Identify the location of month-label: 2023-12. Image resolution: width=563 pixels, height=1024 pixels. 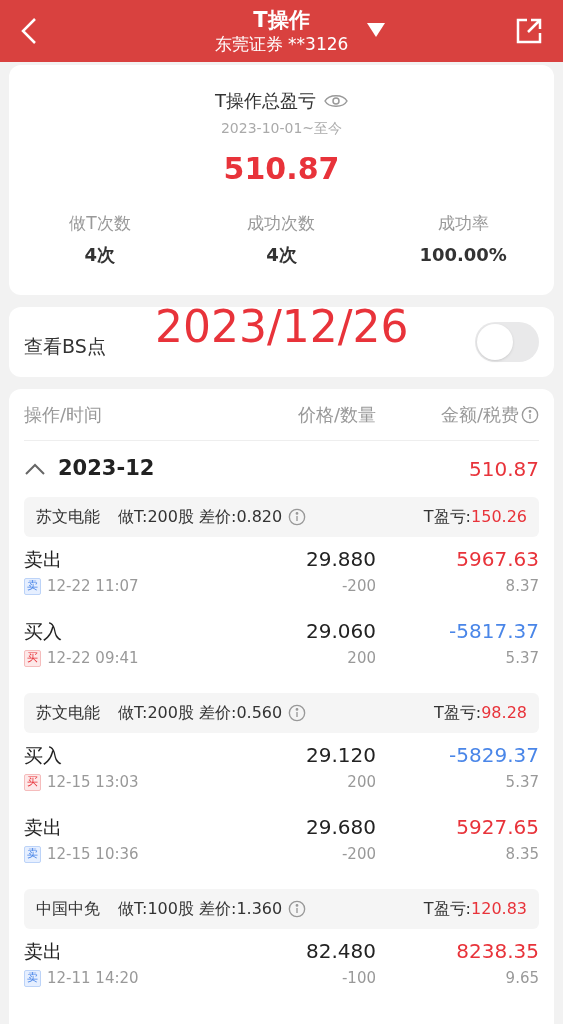
(107, 469).